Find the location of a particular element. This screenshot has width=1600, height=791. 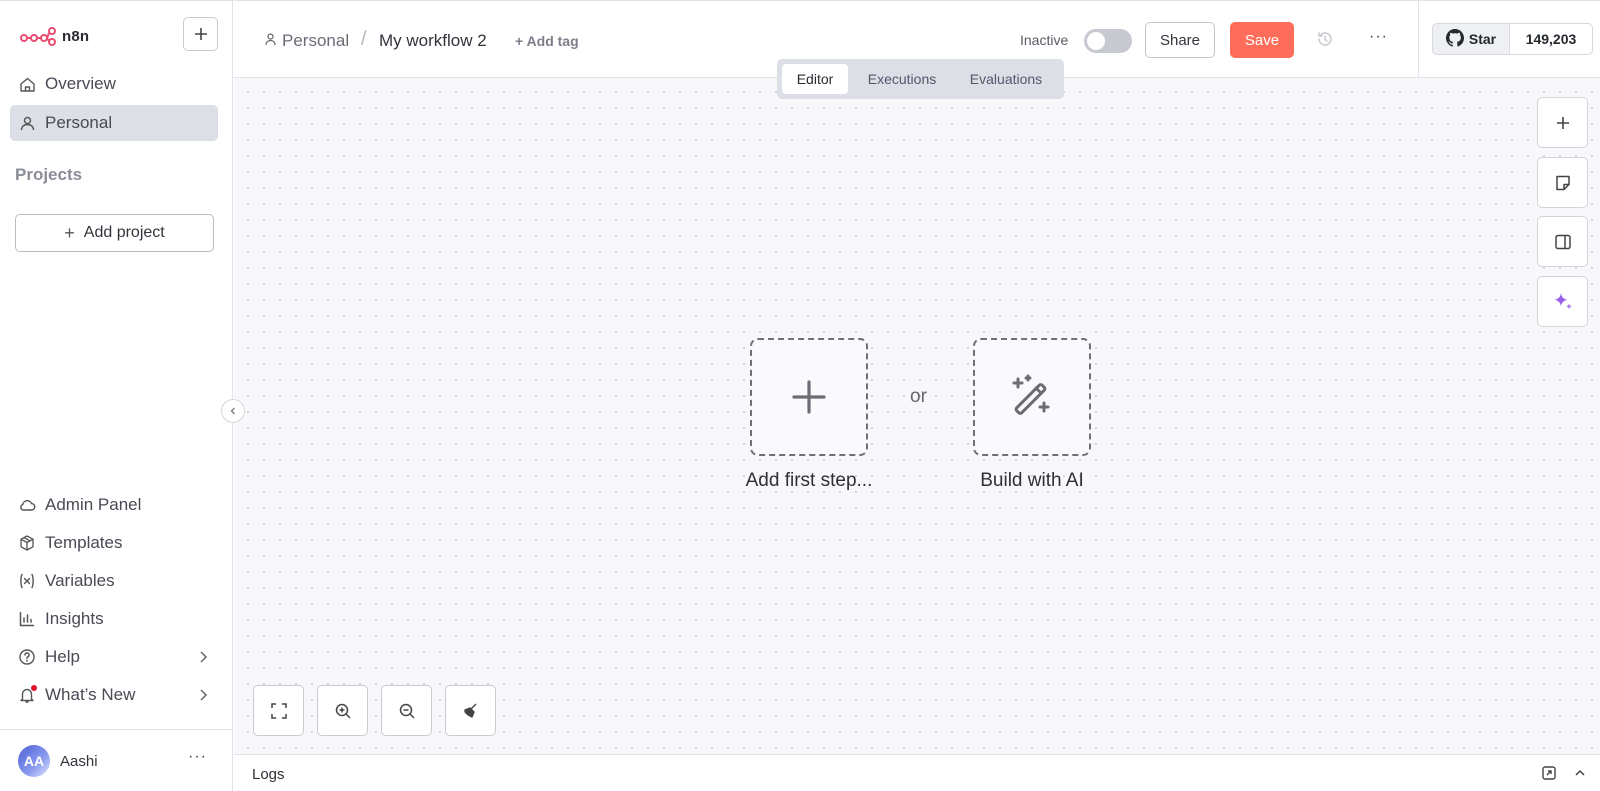

view-tabs: Editor Executions Evaluations is located at coordinates (920, 79).